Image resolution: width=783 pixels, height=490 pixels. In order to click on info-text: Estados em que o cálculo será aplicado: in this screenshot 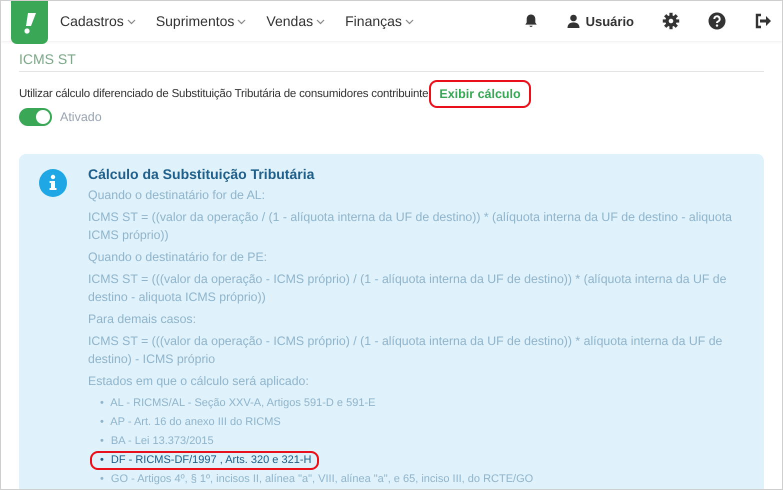, I will do `click(199, 381)`.